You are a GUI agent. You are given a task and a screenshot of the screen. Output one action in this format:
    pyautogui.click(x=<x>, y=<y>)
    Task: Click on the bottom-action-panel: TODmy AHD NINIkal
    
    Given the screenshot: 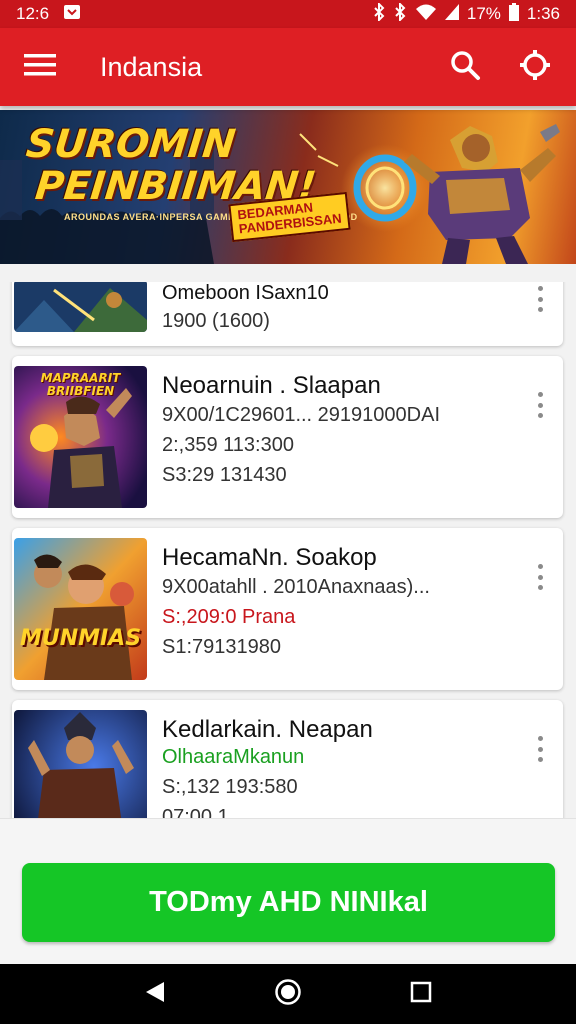 What is the action you would take?
    pyautogui.click(x=288, y=891)
    